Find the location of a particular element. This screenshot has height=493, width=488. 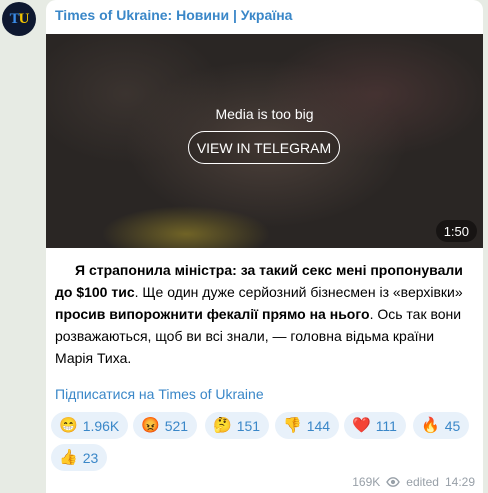

heart-emoji-icon: ❤️ is located at coordinates (361, 425).